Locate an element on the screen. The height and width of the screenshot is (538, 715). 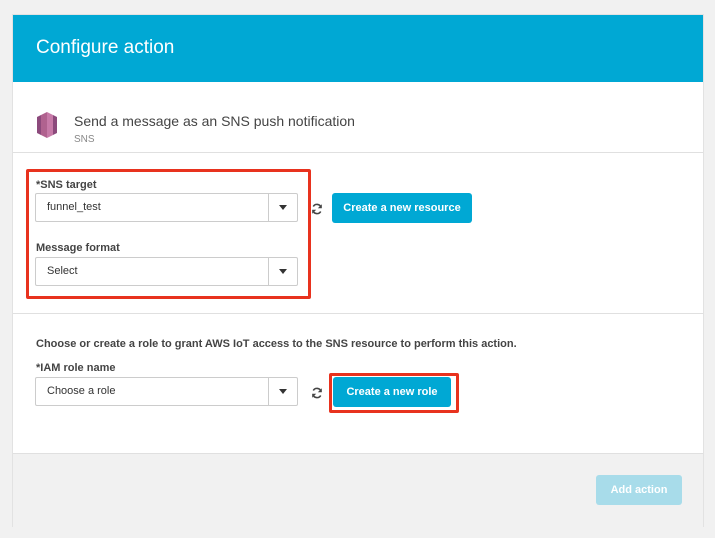
sns-icon is located at coordinates (47, 125).